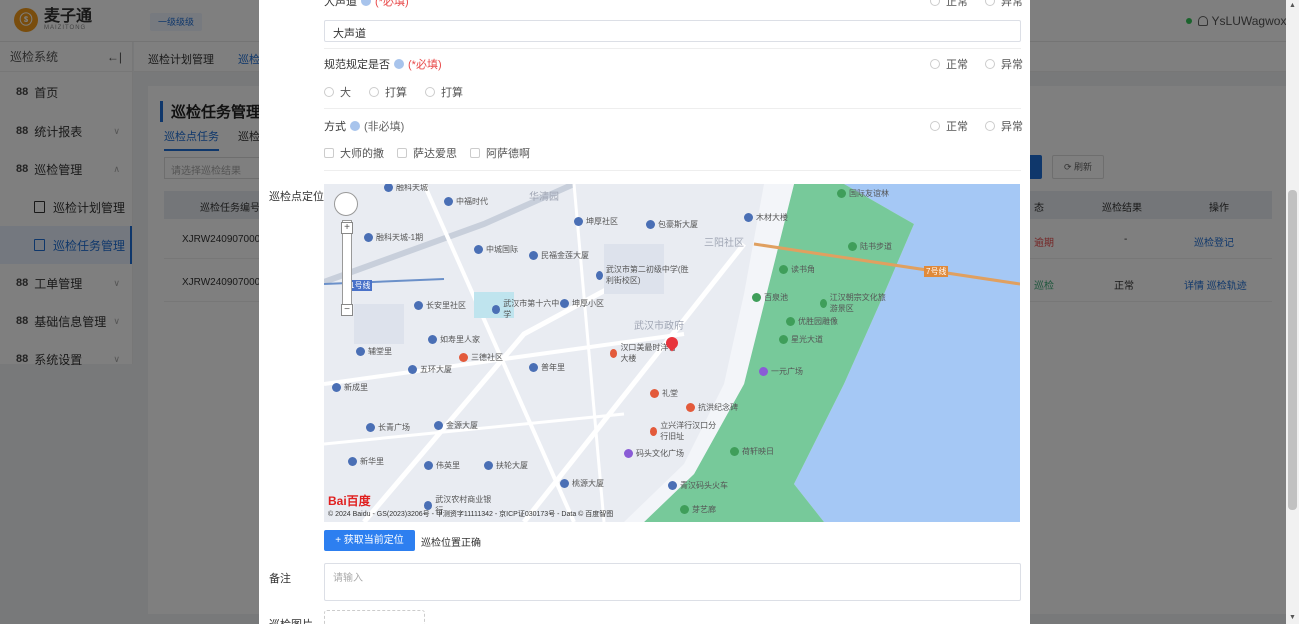  Describe the element at coordinates (412, 188) in the screenshot. I see `poi-label: 融科天城` at that location.